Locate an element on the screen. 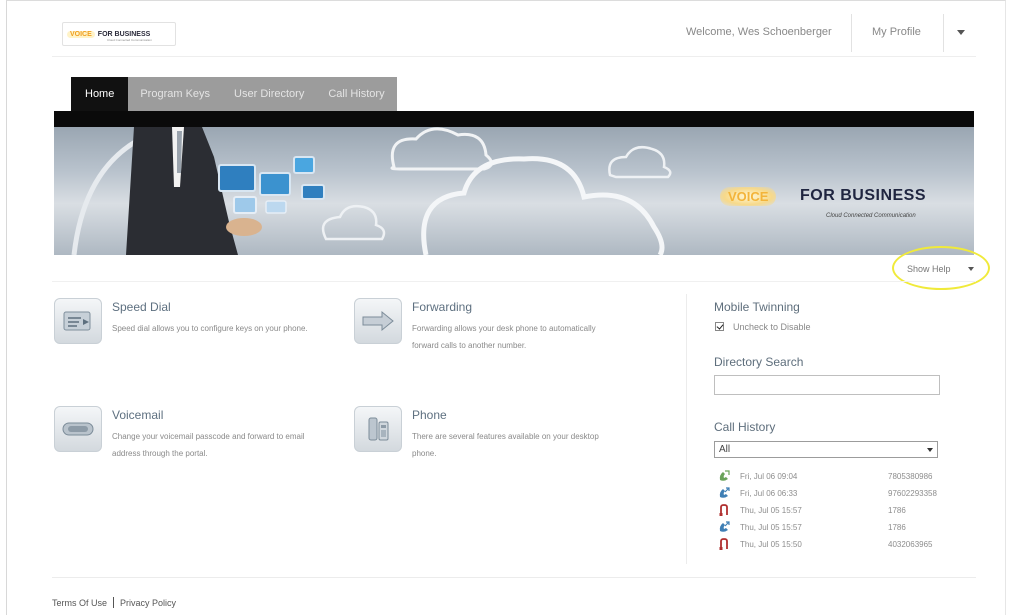  call-history-filter-select: All is located at coordinates (826, 449).